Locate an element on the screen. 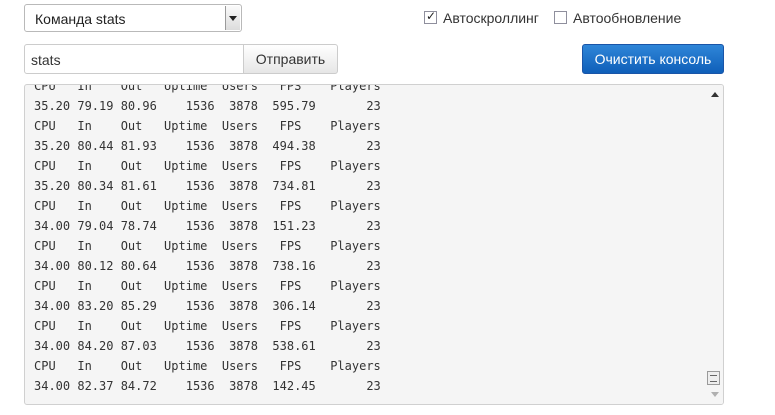  autoscroll-checkbox is located at coordinates (430, 16).